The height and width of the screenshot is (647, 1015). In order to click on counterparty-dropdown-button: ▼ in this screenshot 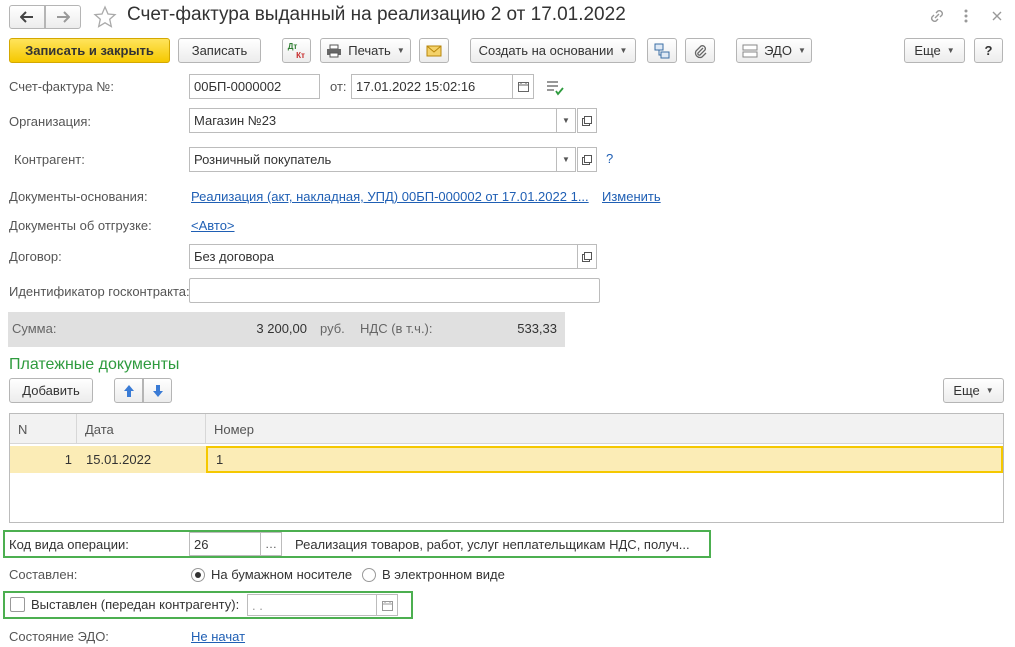, I will do `click(566, 159)`.